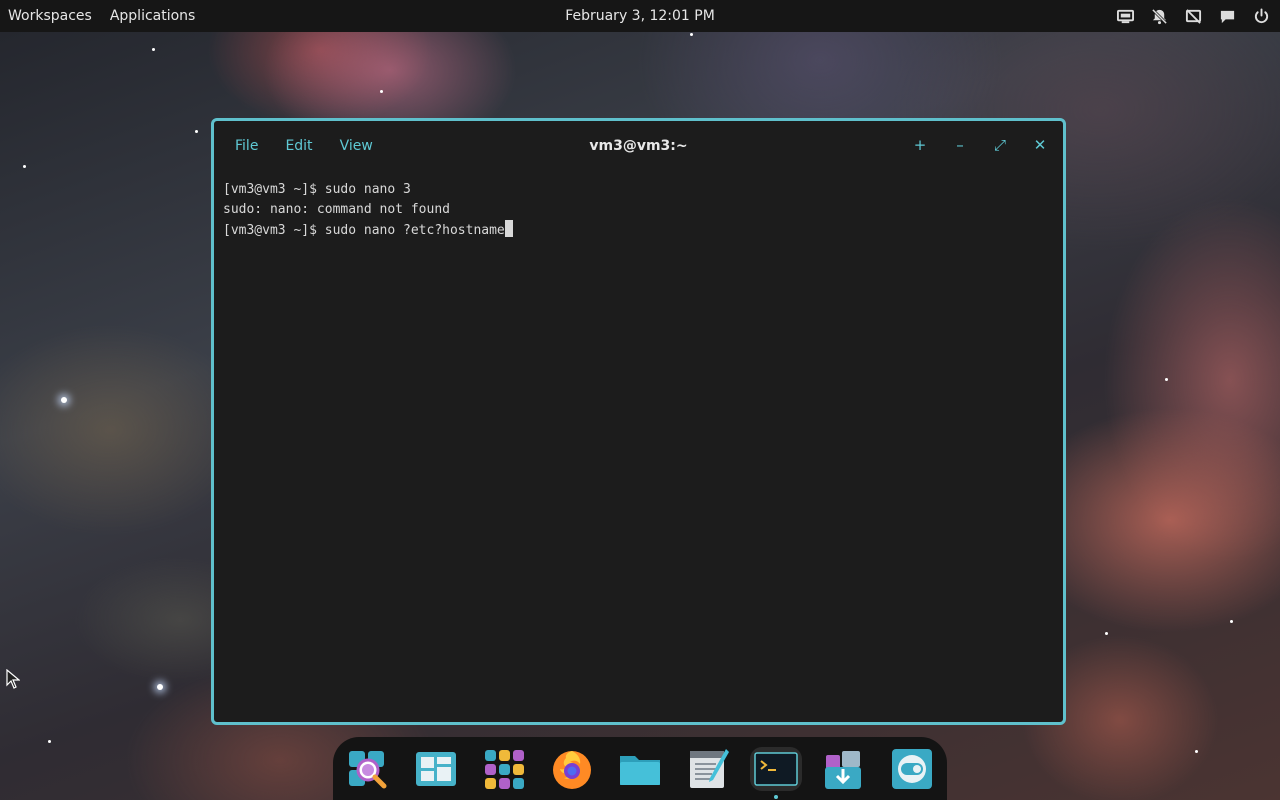 The image size is (1280, 800). What do you see at coordinates (317, 189) in the screenshot?
I see `terminal-line: [vm3@vm3 ~]$ sudo nano 3` at bounding box center [317, 189].